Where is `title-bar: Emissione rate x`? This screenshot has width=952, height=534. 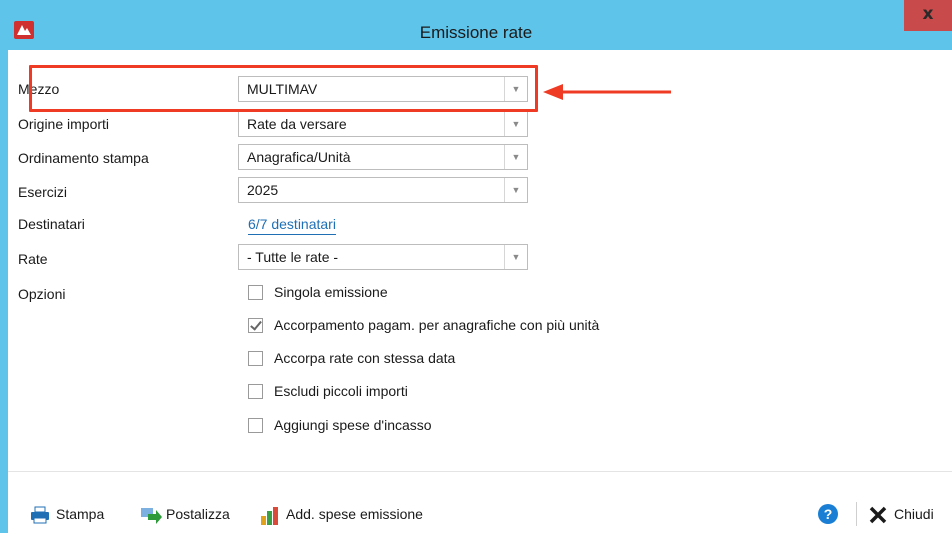 title-bar: Emissione rate x is located at coordinates (476, 25).